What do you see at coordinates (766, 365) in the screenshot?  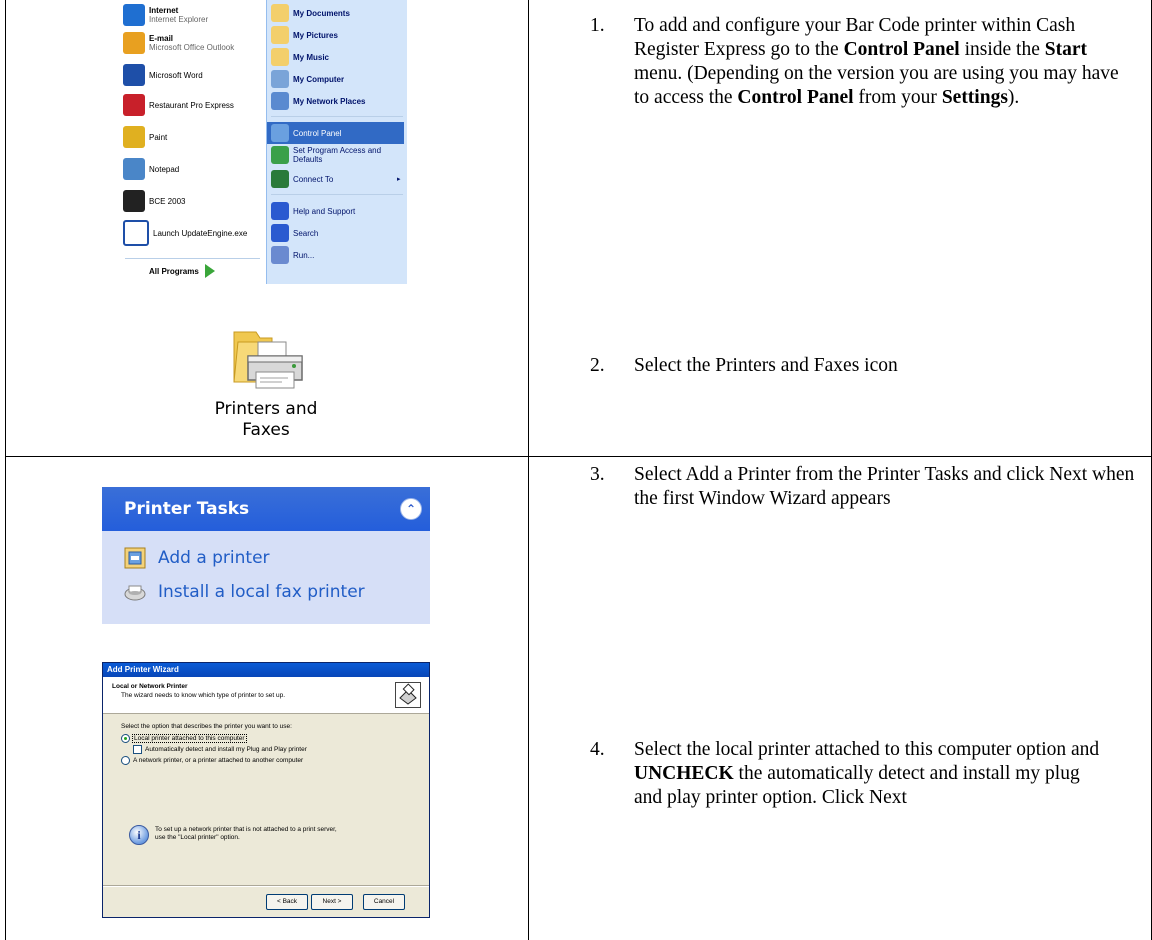 I see `text-run: Select the Printers and Faxes icon` at bounding box center [766, 365].